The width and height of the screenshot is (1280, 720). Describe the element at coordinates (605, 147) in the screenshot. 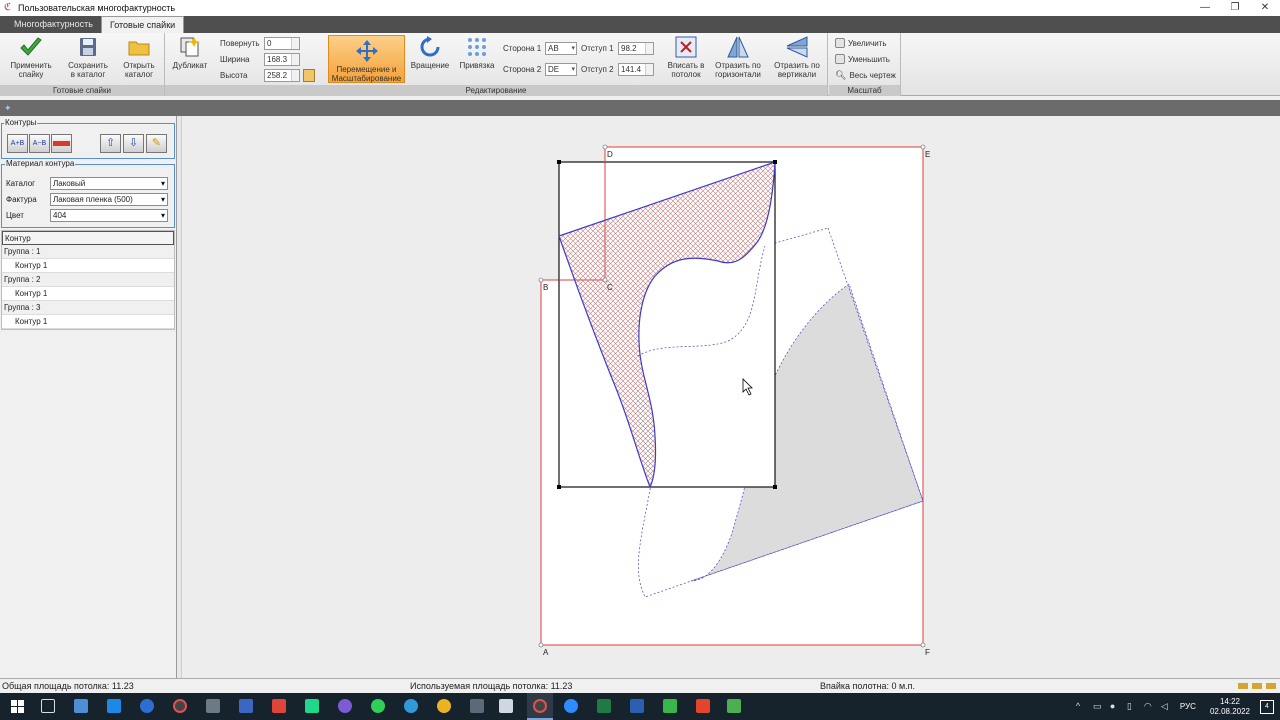

I see `vertex-d` at that location.